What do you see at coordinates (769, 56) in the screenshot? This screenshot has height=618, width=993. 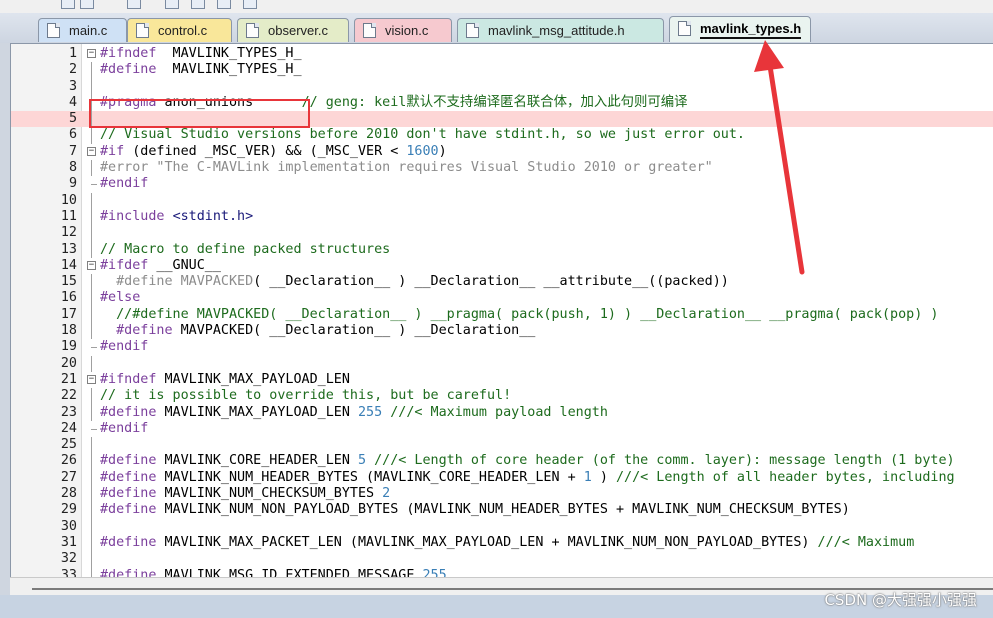 I see `annotation-arrow-head` at bounding box center [769, 56].